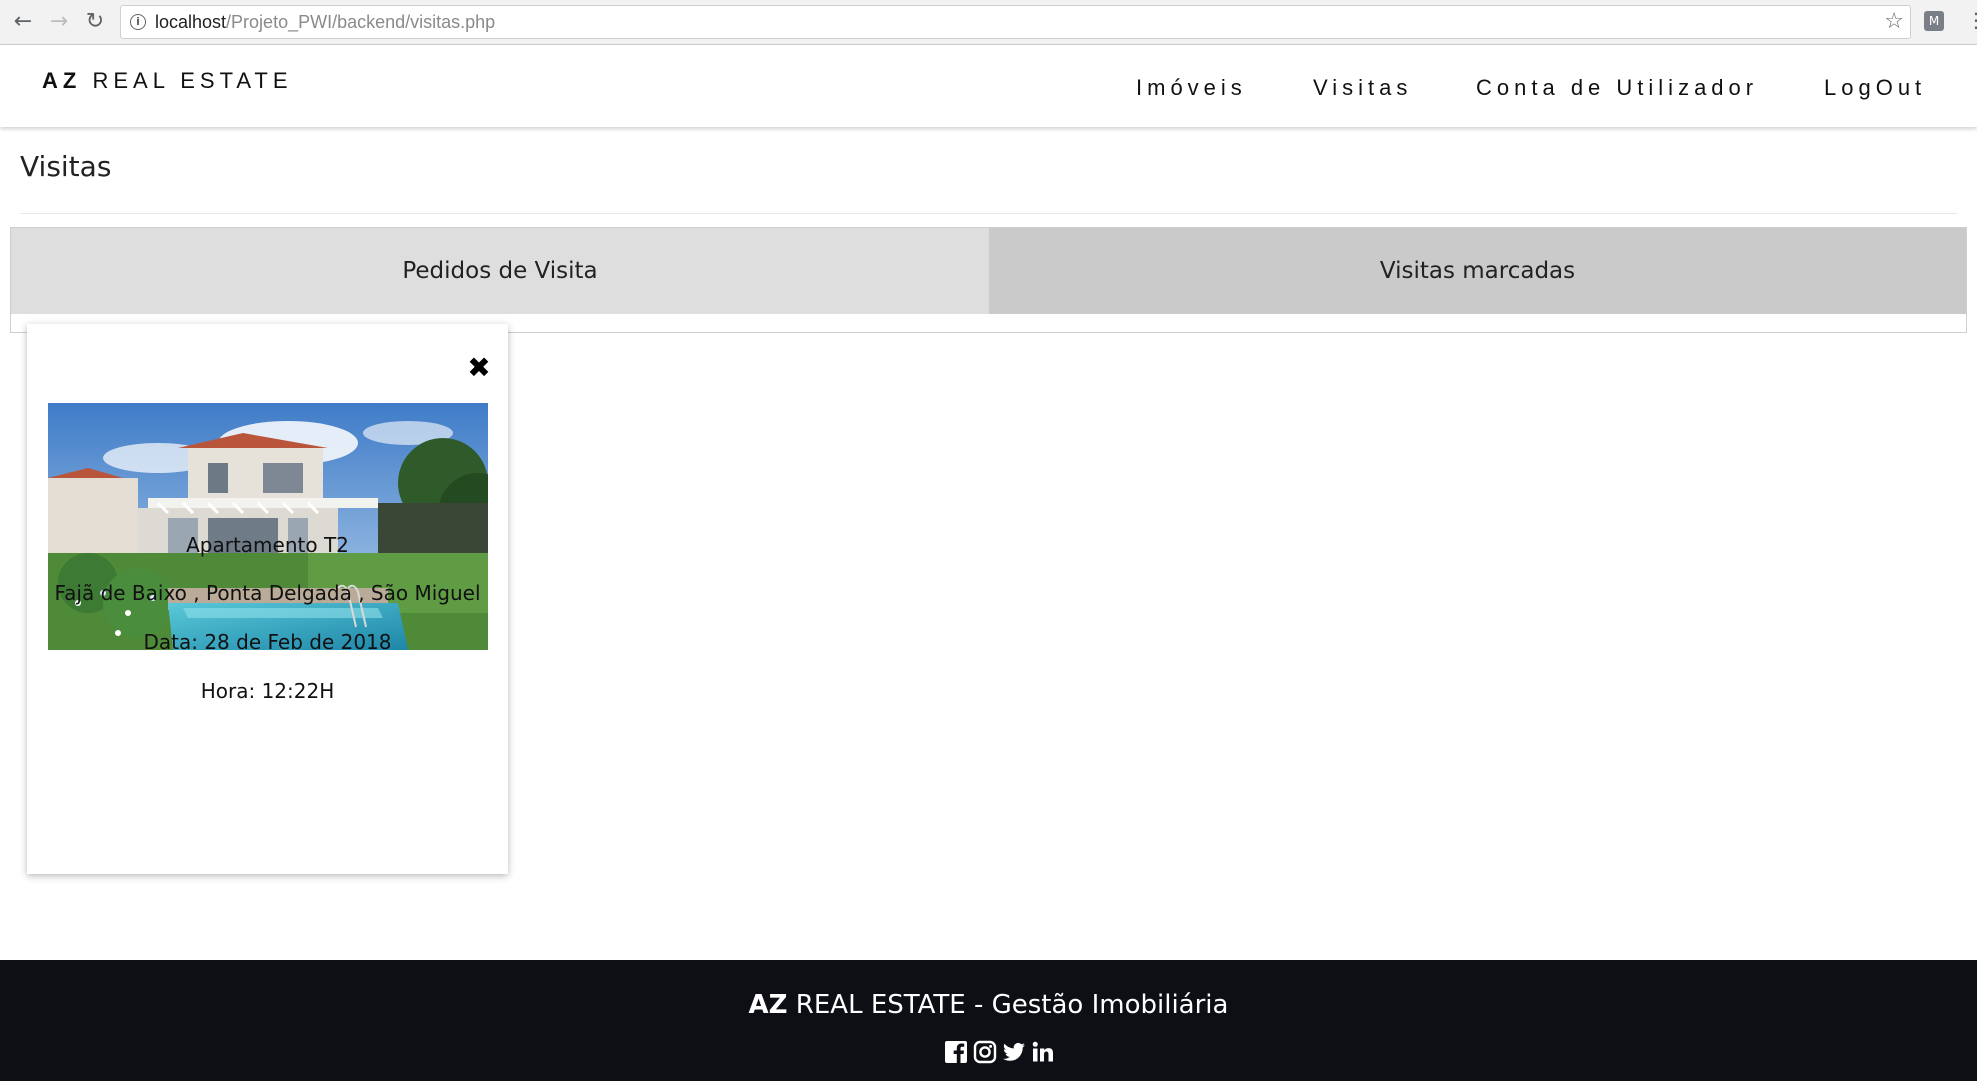  Describe the element at coordinates (1362, 88) in the screenshot. I see `nav-link-visitas: Visitas` at that location.